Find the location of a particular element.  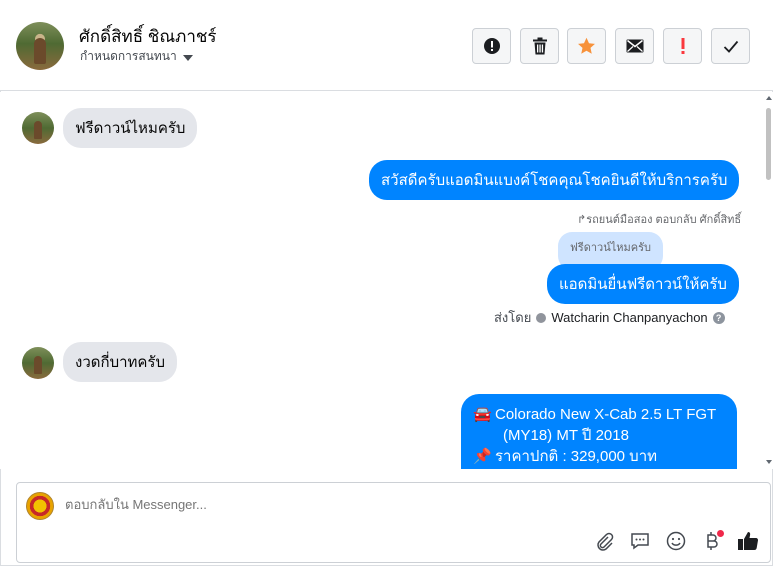

trash-icon is located at coordinates (539, 46).